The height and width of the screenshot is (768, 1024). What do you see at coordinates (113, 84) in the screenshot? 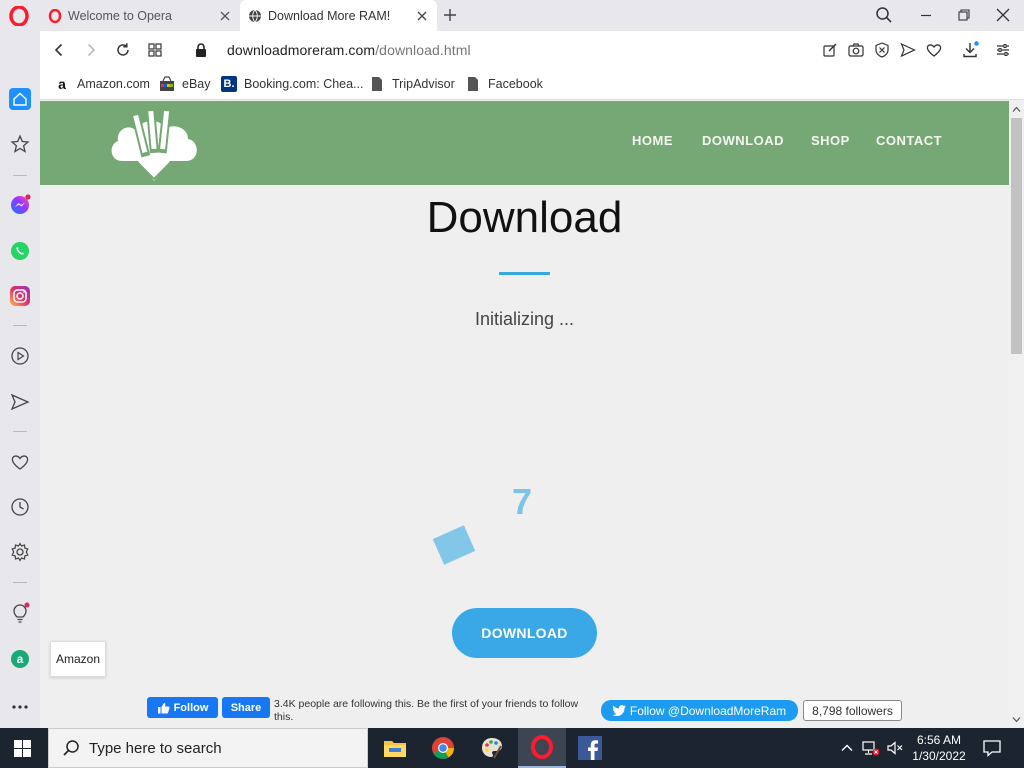
I see `bookmark-label: Amazon.com` at bounding box center [113, 84].